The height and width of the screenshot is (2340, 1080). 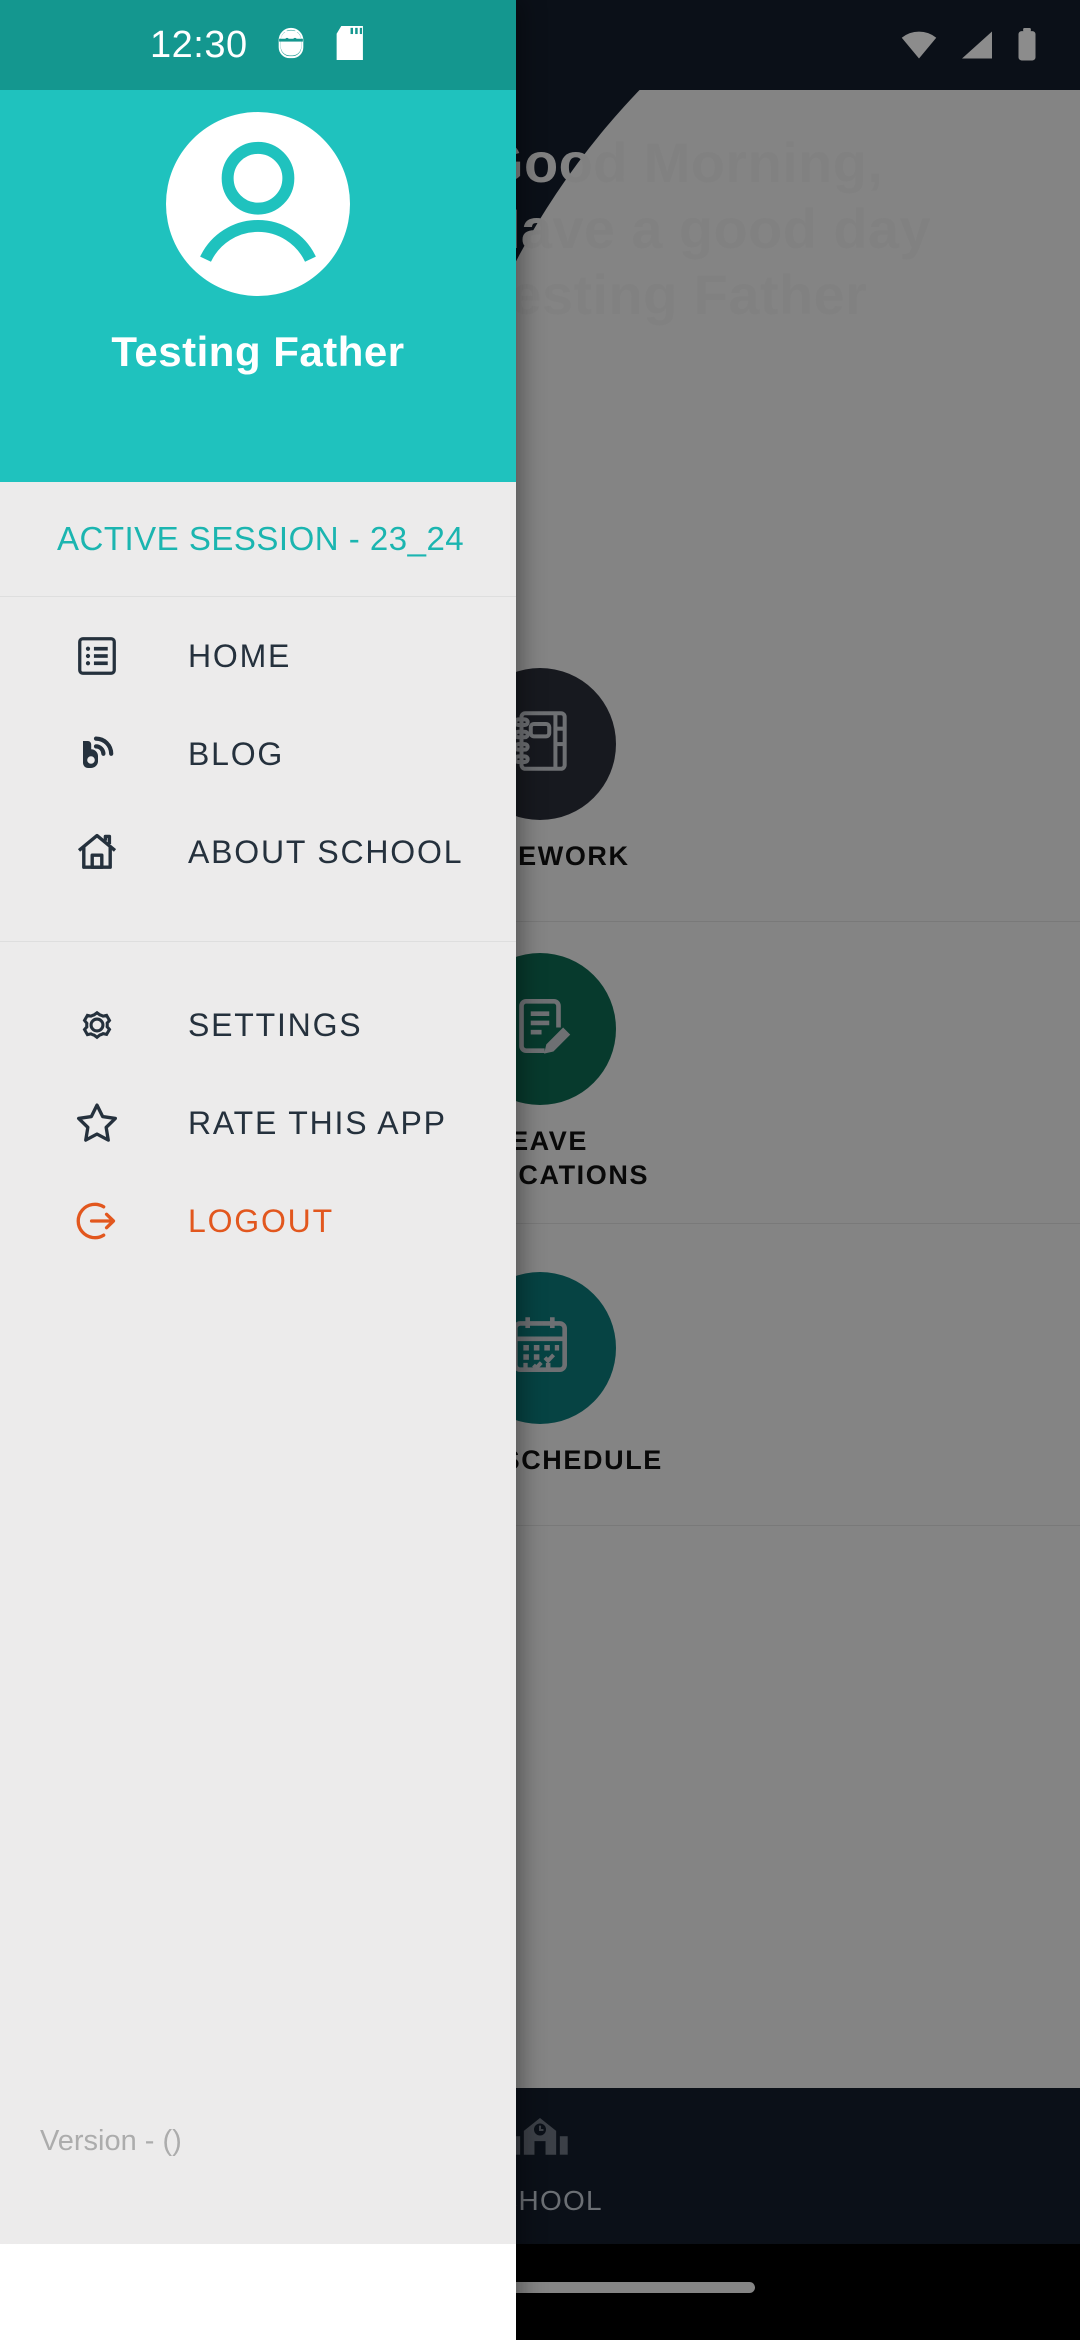 I want to click on menu-item-rate-this-app: RATE THIS APP, so click(x=258, y=1123).